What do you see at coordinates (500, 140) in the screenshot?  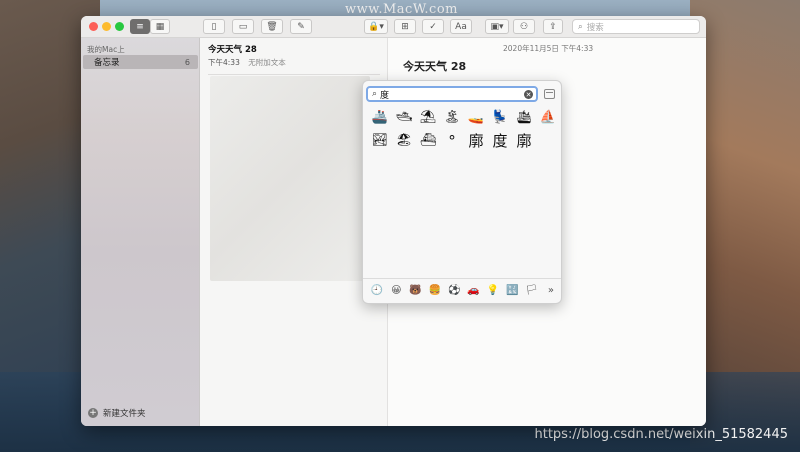 I see `character-result: 度` at bounding box center [500, 140].